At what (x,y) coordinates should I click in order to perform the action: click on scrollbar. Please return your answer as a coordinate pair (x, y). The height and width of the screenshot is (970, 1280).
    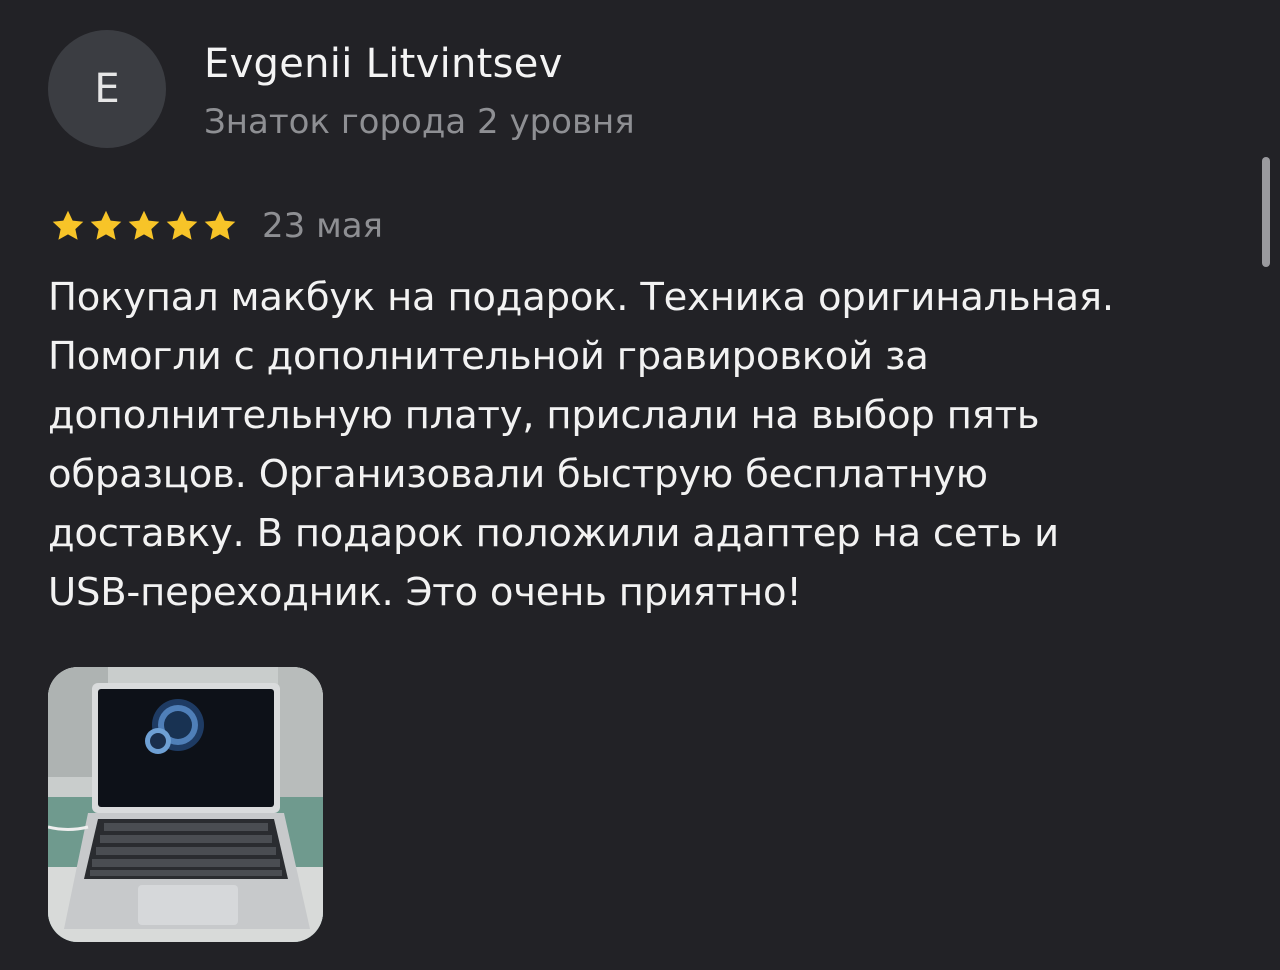
    Looking at the image, I should click on (1266, 212).